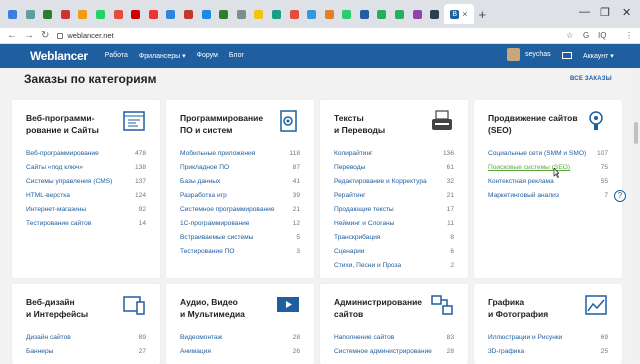 This screenshot has width=640, height=364. I want to click on minimize-icon: —, so click(584, 12).